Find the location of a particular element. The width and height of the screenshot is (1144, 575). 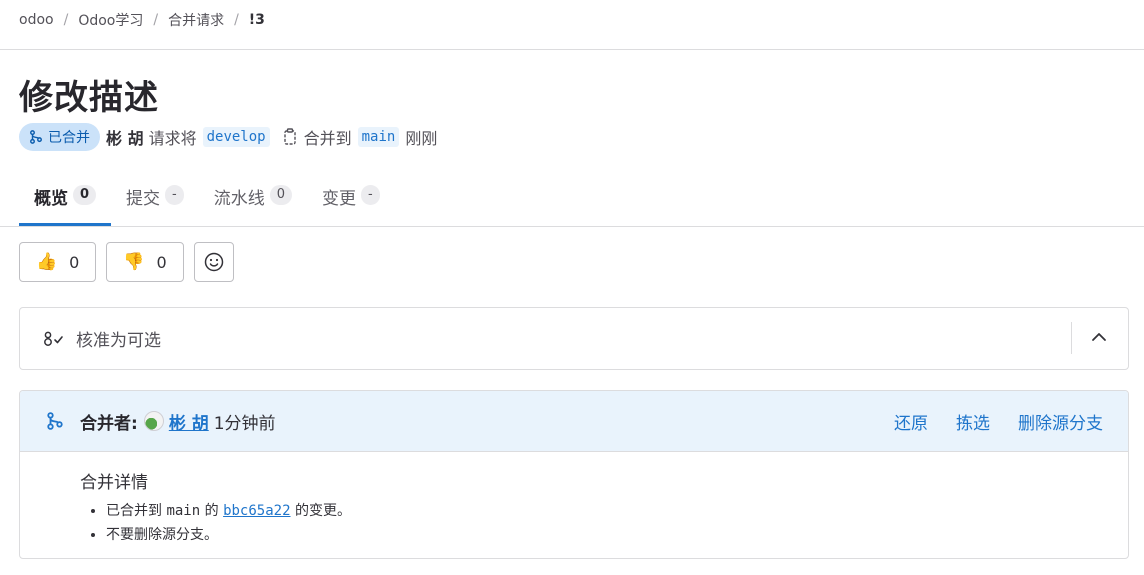

thumbs-down-button: 👎 0 is located at coordinates (145, 262).